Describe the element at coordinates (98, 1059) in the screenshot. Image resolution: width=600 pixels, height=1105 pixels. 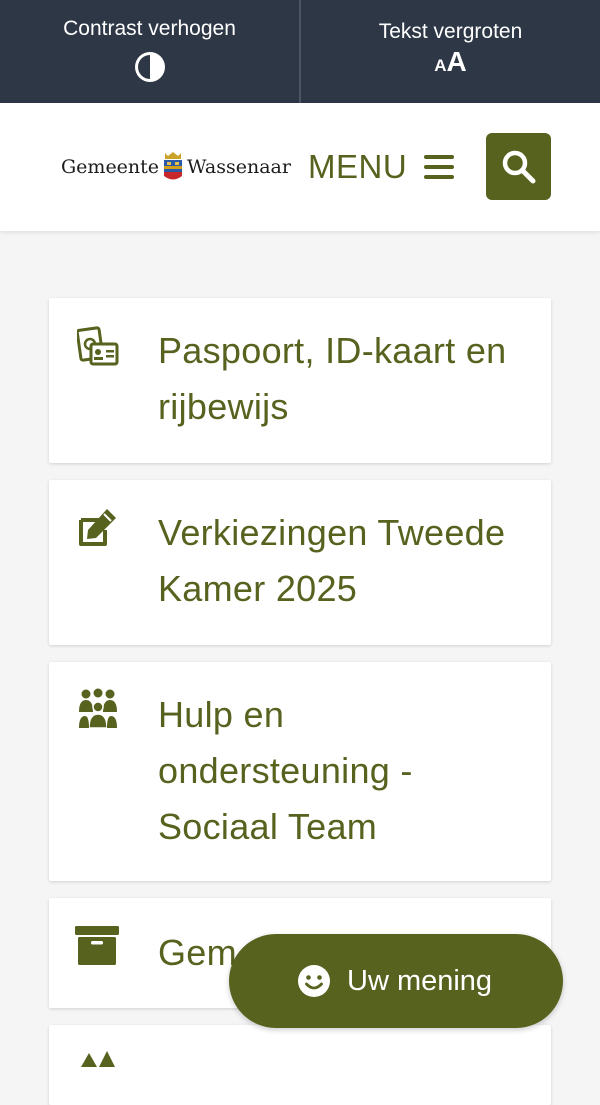
I see `trees-icon` at that location.